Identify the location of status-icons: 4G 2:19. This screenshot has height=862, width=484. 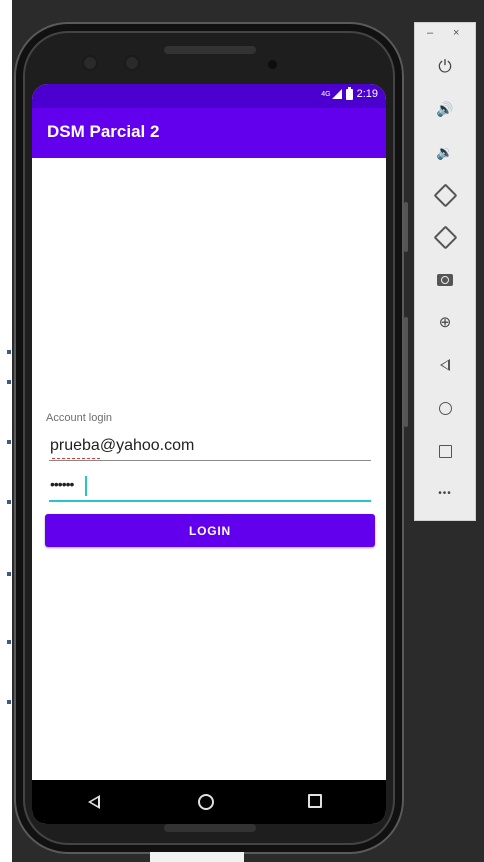
(349, 93).